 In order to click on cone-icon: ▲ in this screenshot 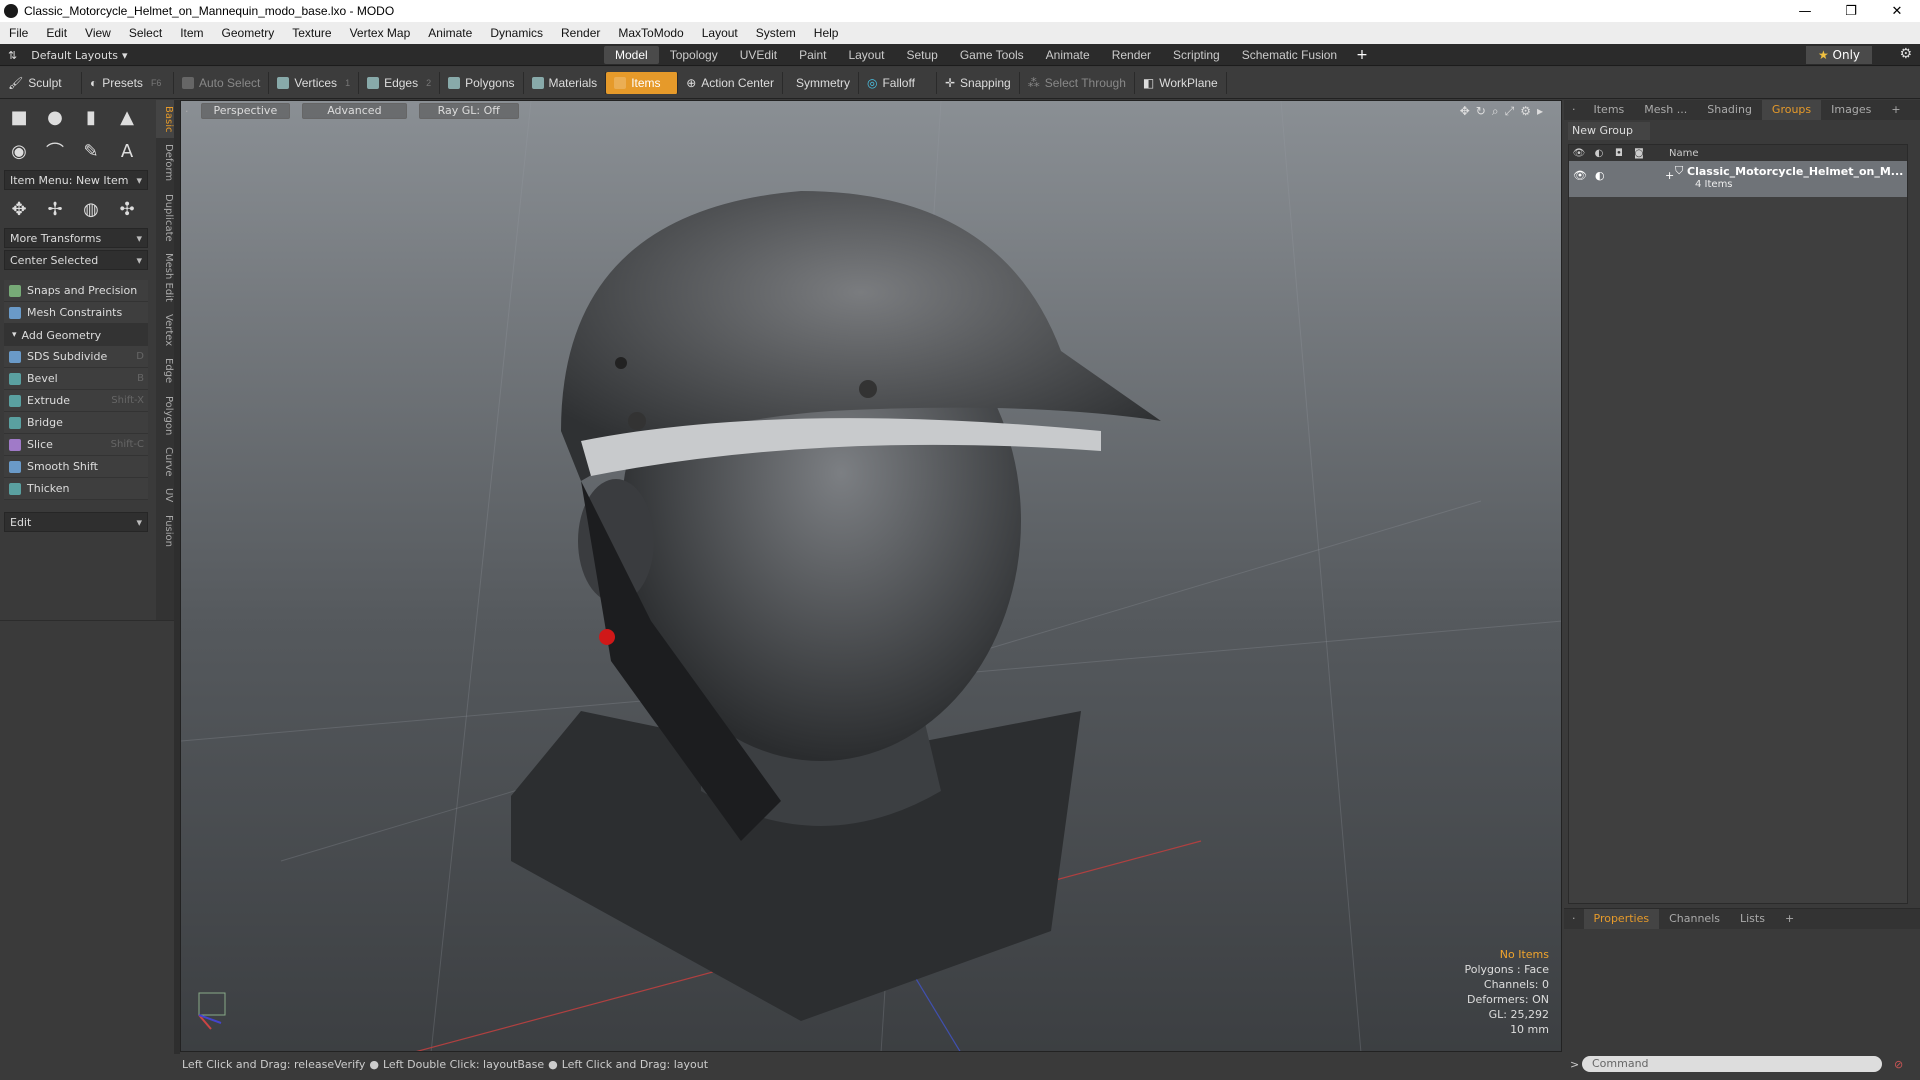, I will do `click(127, 117)`.